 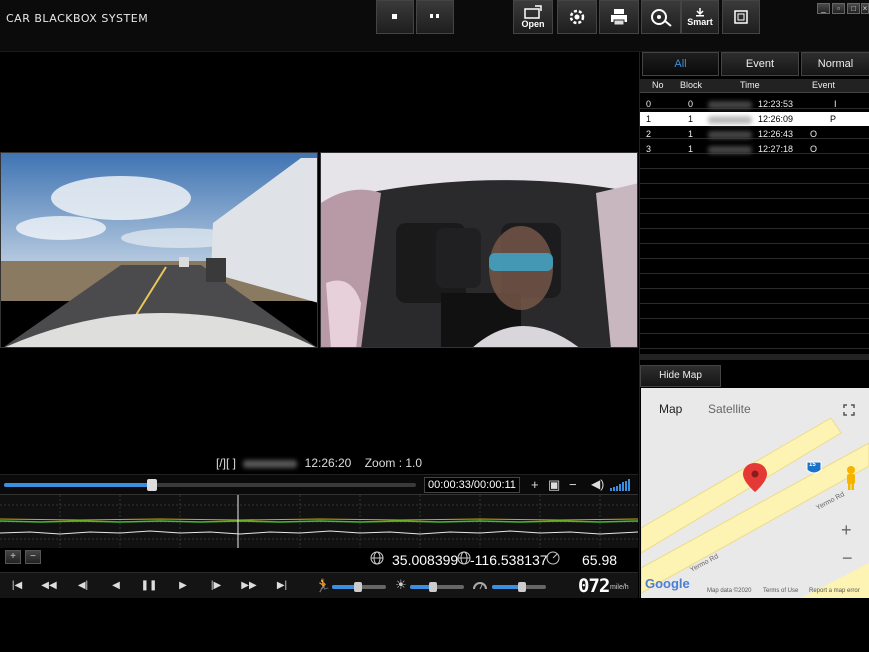 I want to click on gps-info-row: + − 35.008399 -116.538137 65.98, so click(x=319, y=559).